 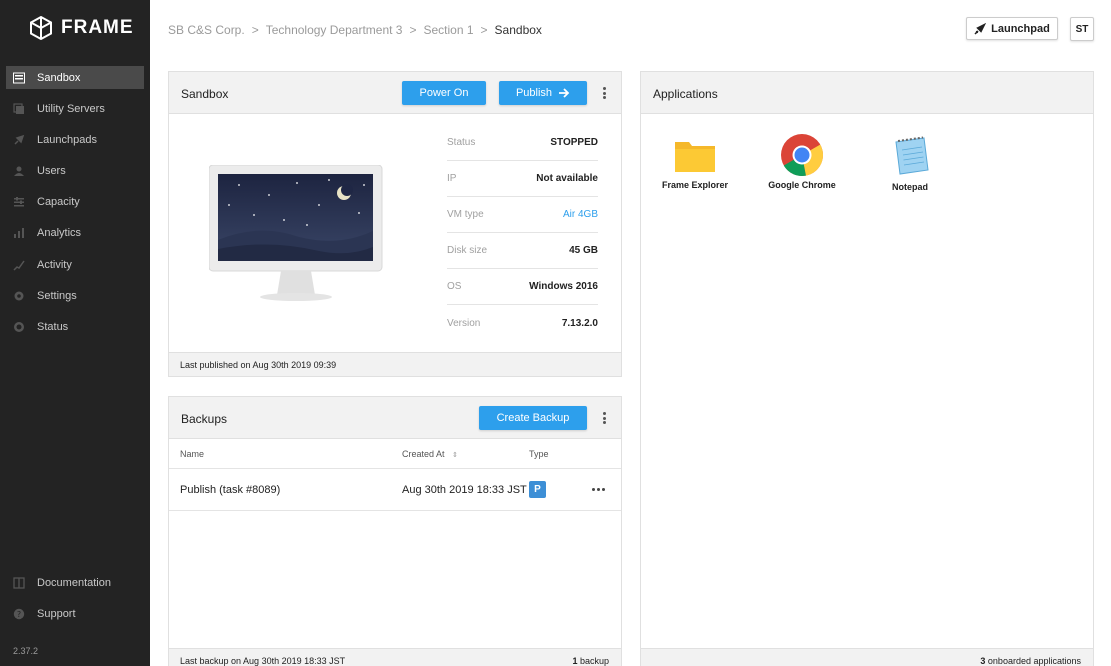 I want to click on sidebar-item-label: Utility Servers, so click(x=71, y=108).